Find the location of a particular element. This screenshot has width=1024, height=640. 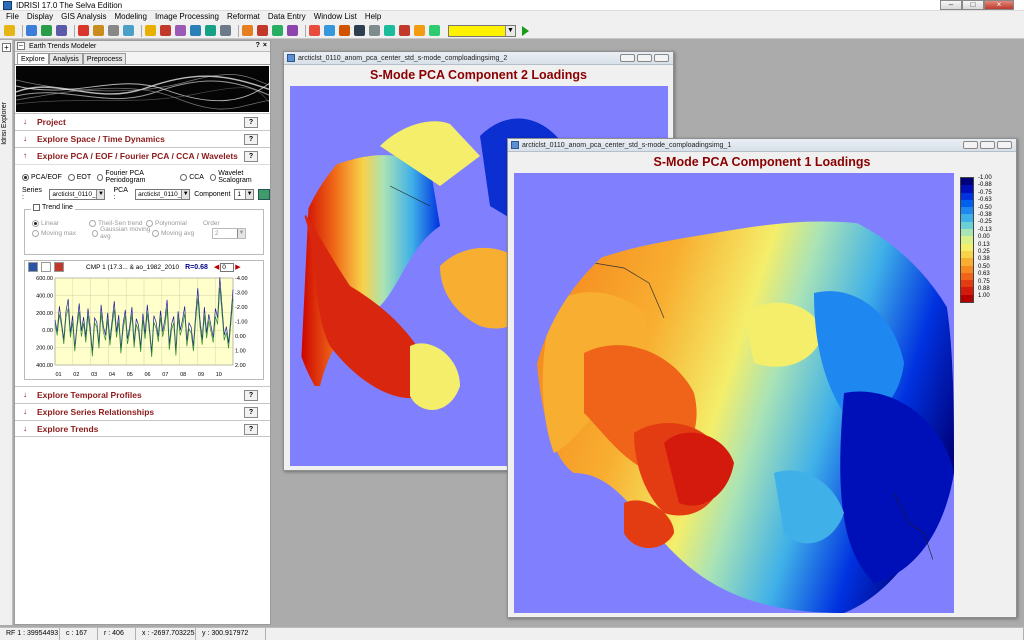

tab-analysis: Analysis is located at coordinates (65, 58).